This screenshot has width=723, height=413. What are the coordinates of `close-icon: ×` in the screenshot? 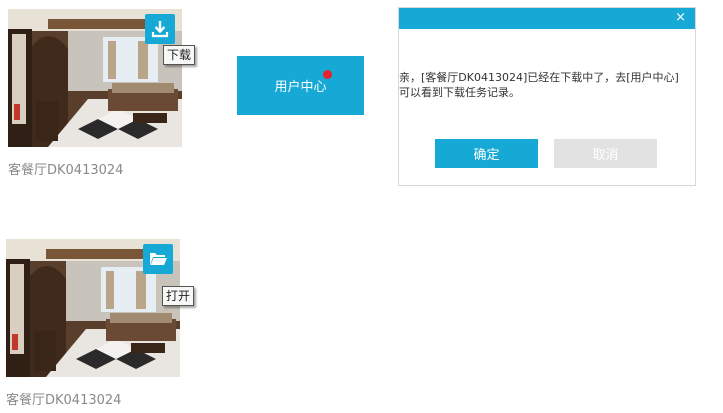 It's located at (680, 18).